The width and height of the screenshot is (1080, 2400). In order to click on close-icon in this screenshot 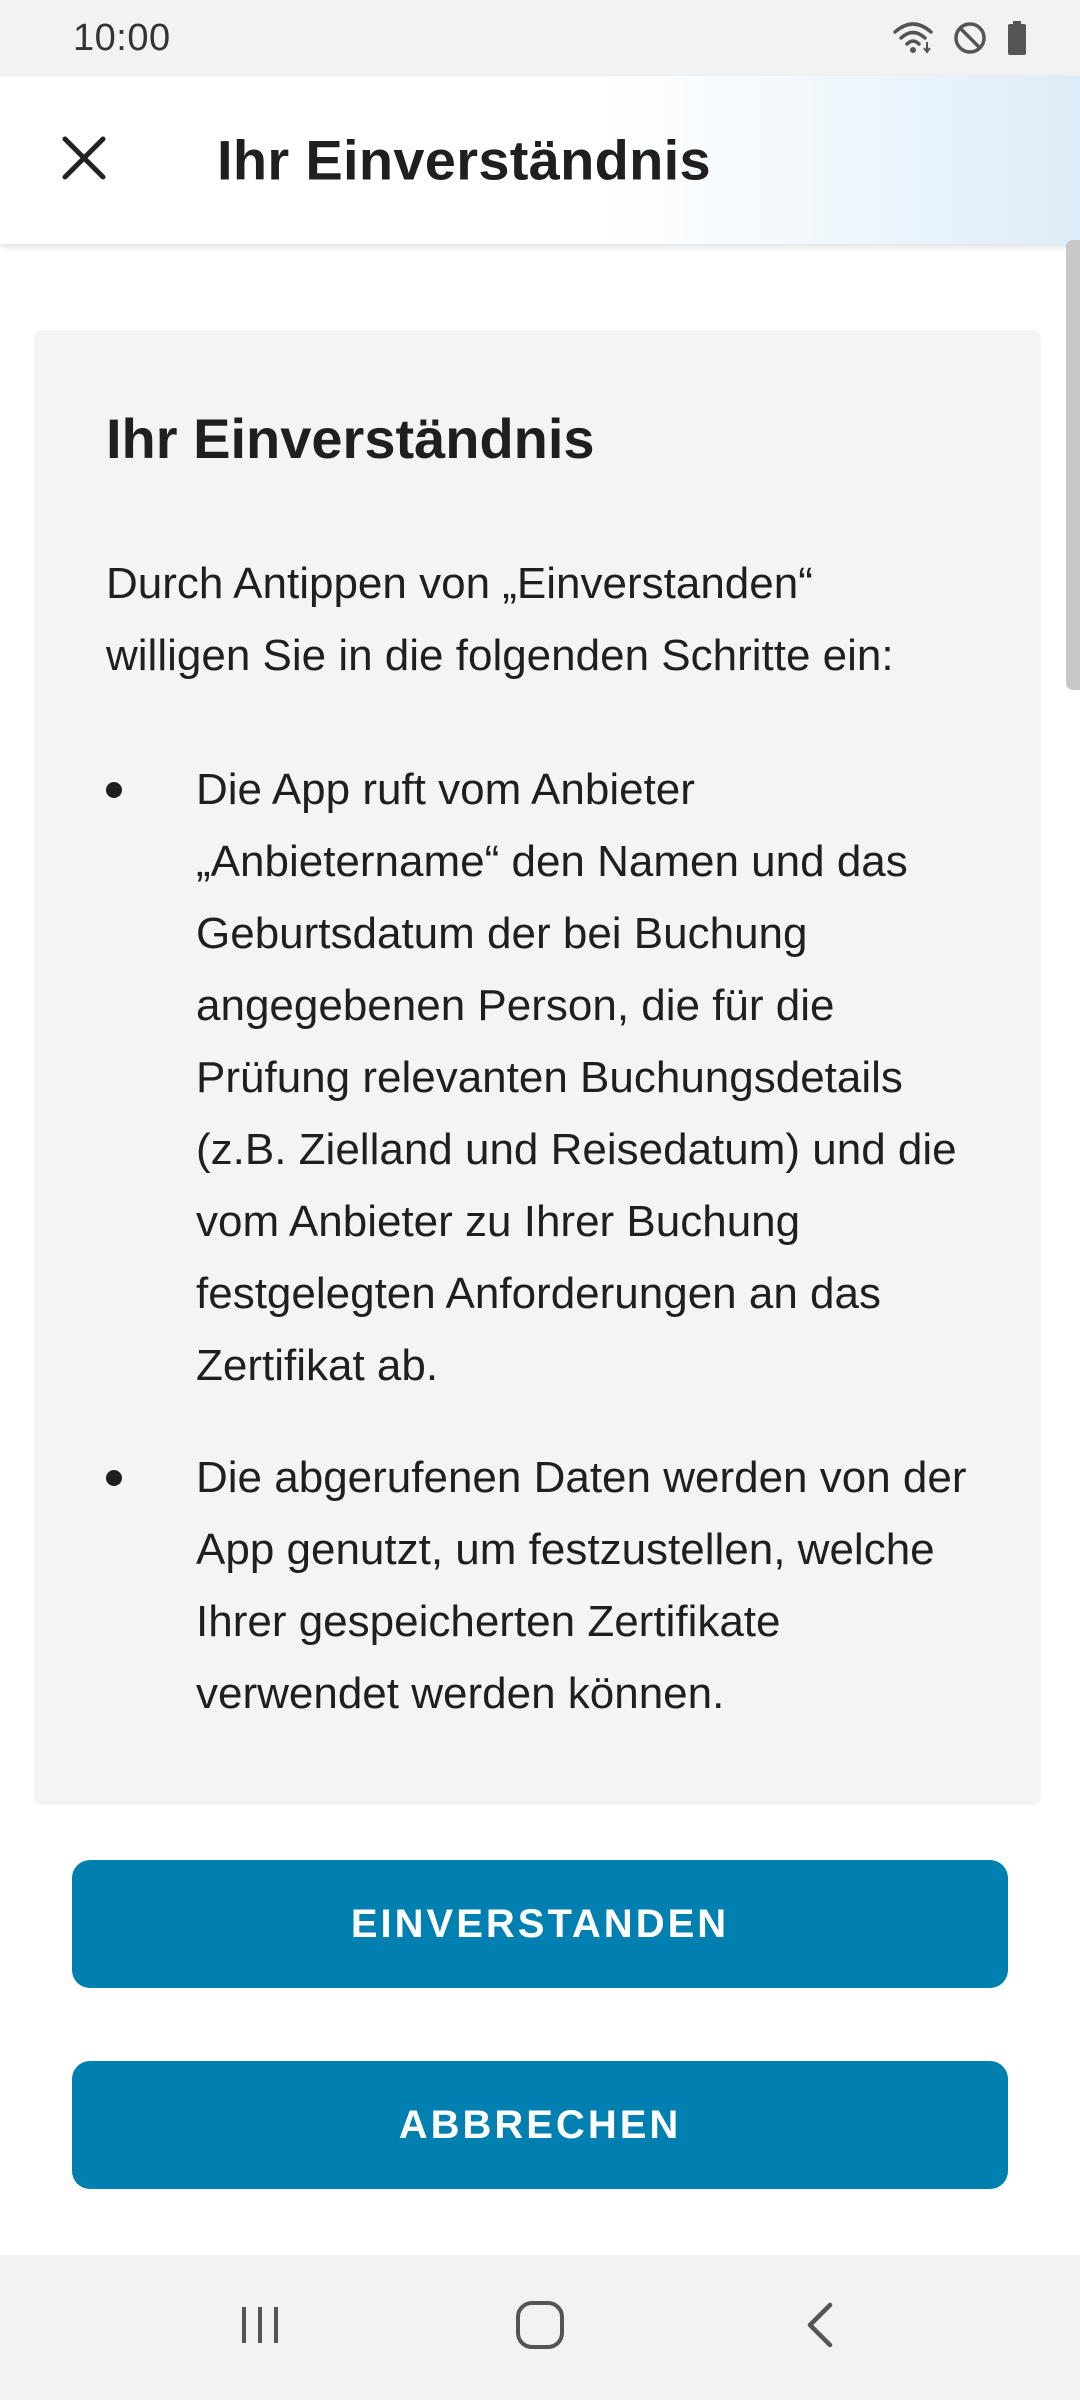, I will do `click(84, 160)`.